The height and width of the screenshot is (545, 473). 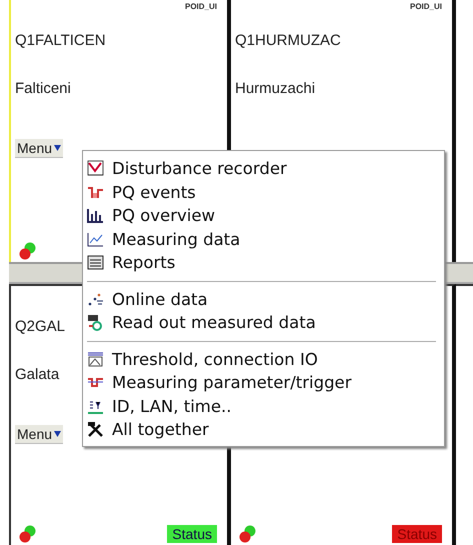 I want to click on device-code: Q1HURMUZAC, so click(x=288, y=40).